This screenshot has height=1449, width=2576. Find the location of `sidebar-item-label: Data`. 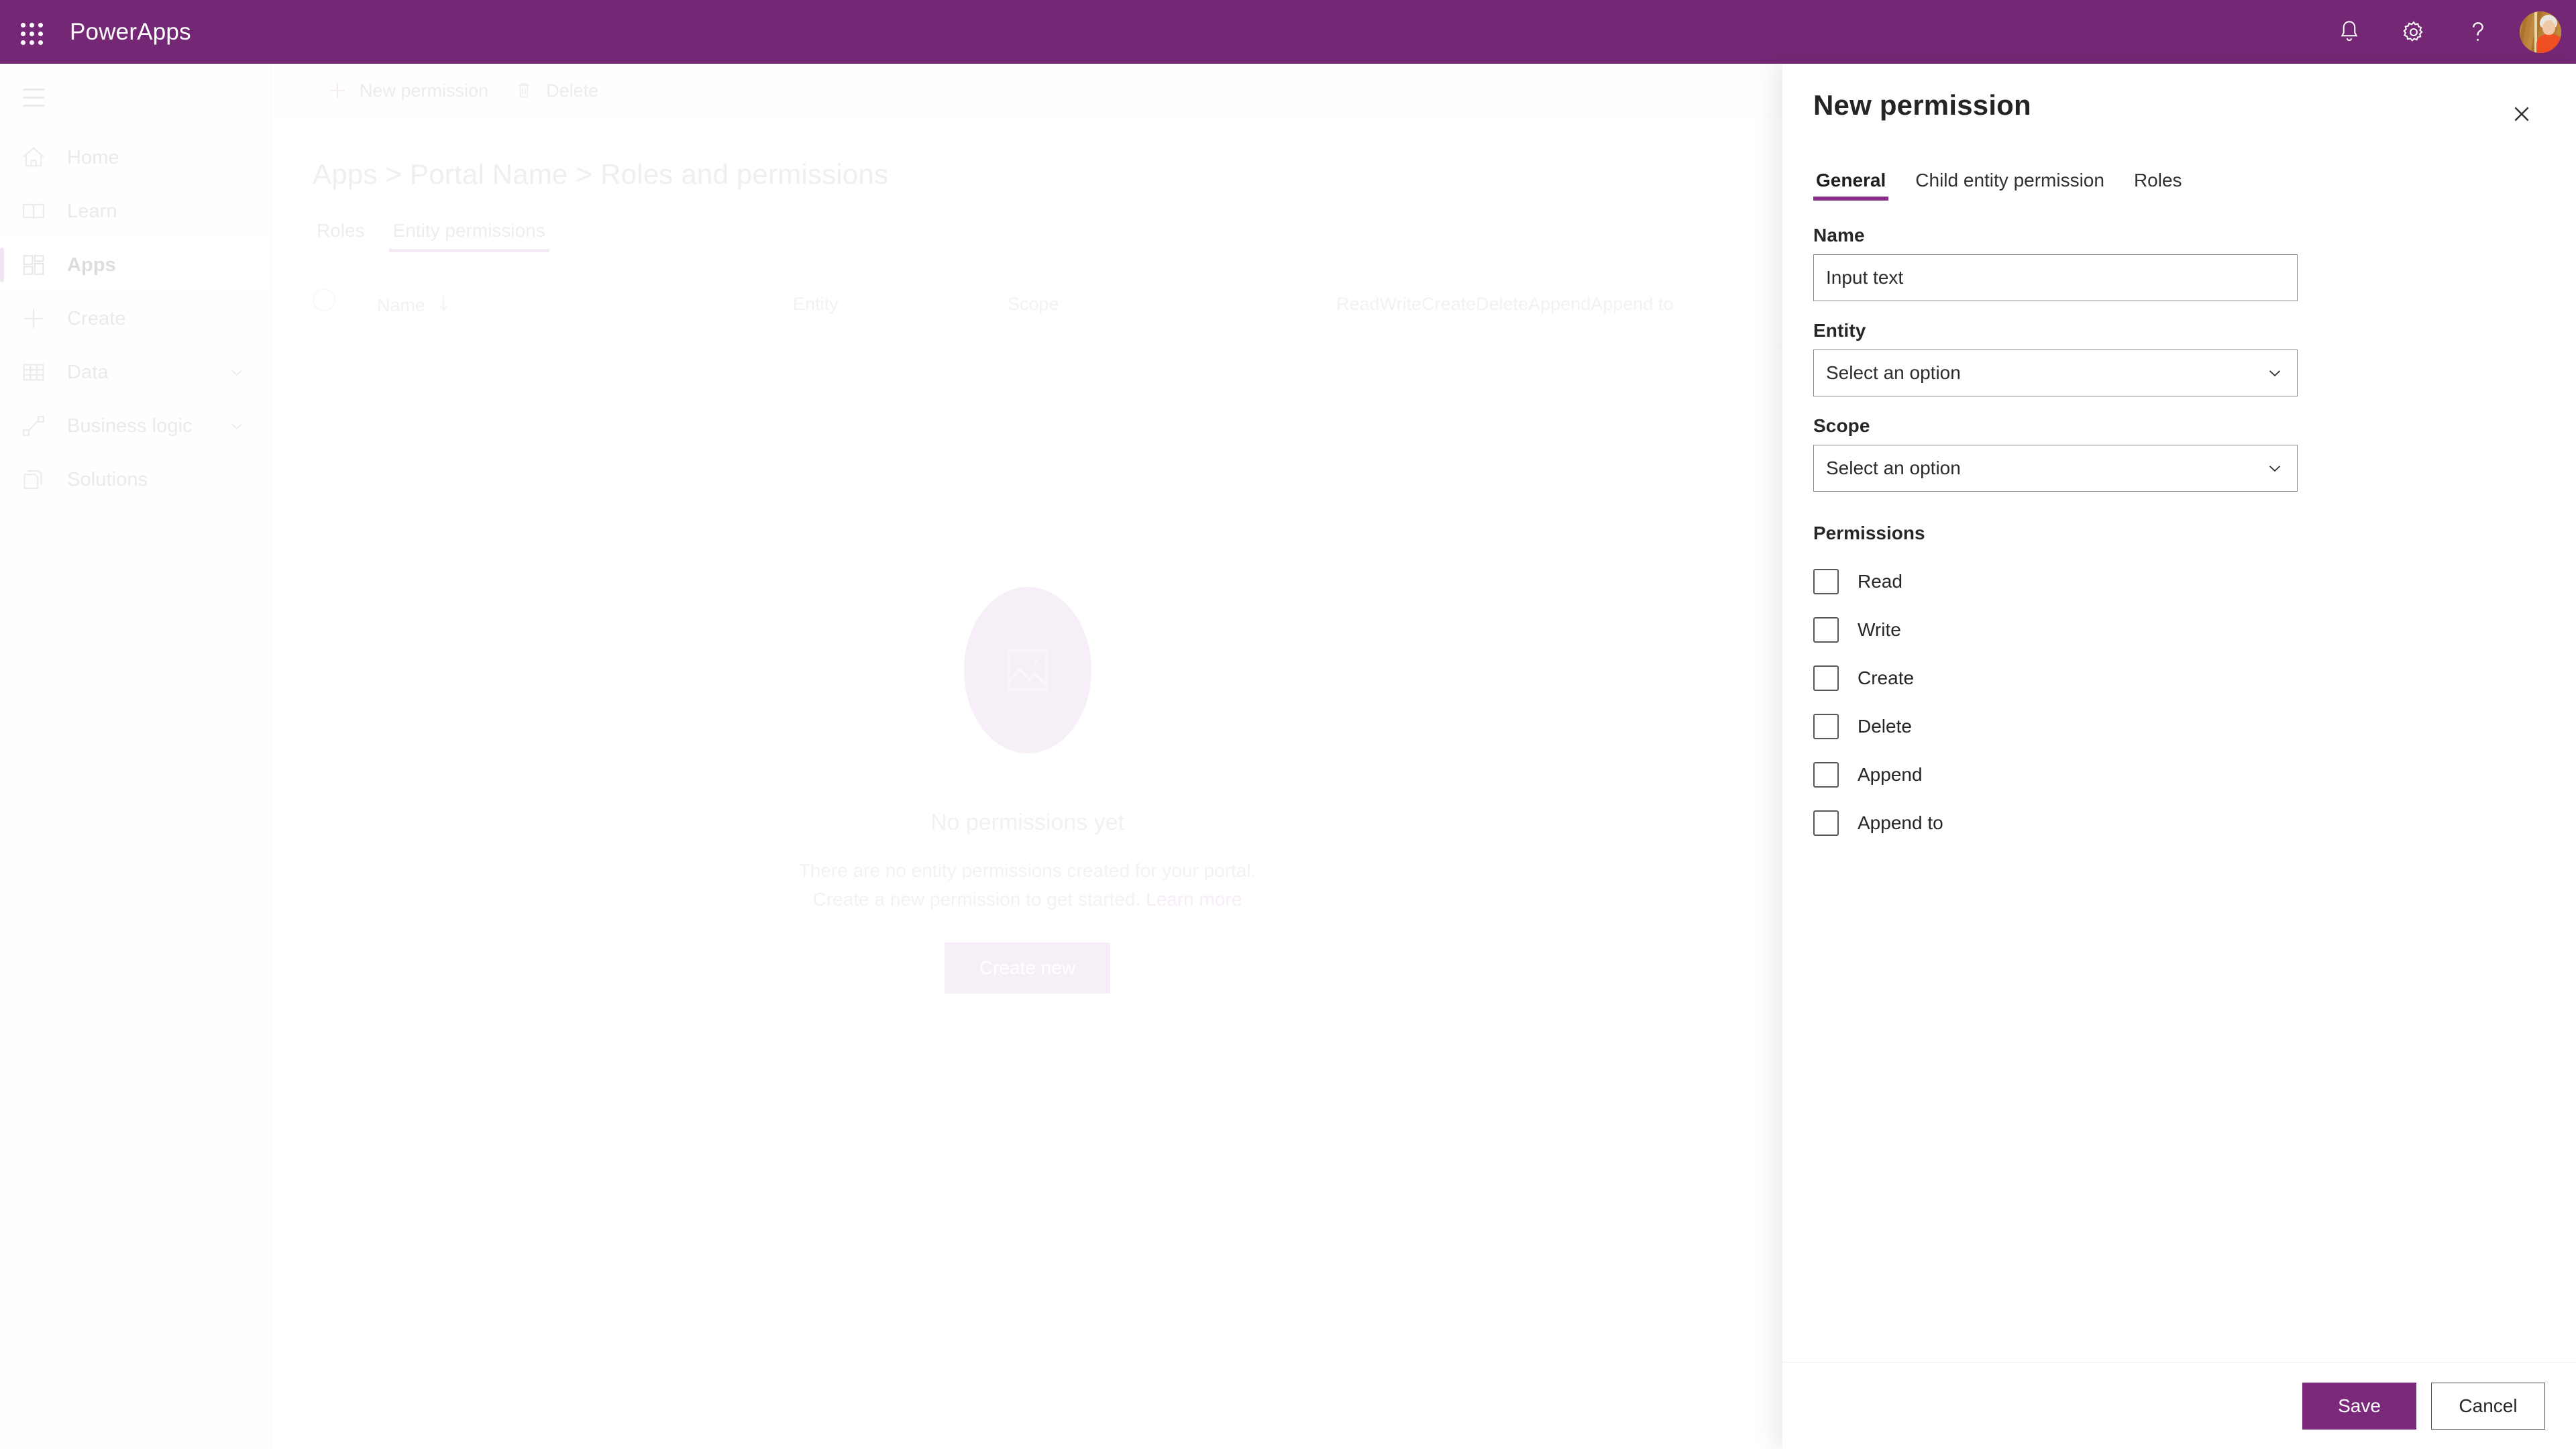

sidebar-item-label: Data is located at coordinates (88, 372).